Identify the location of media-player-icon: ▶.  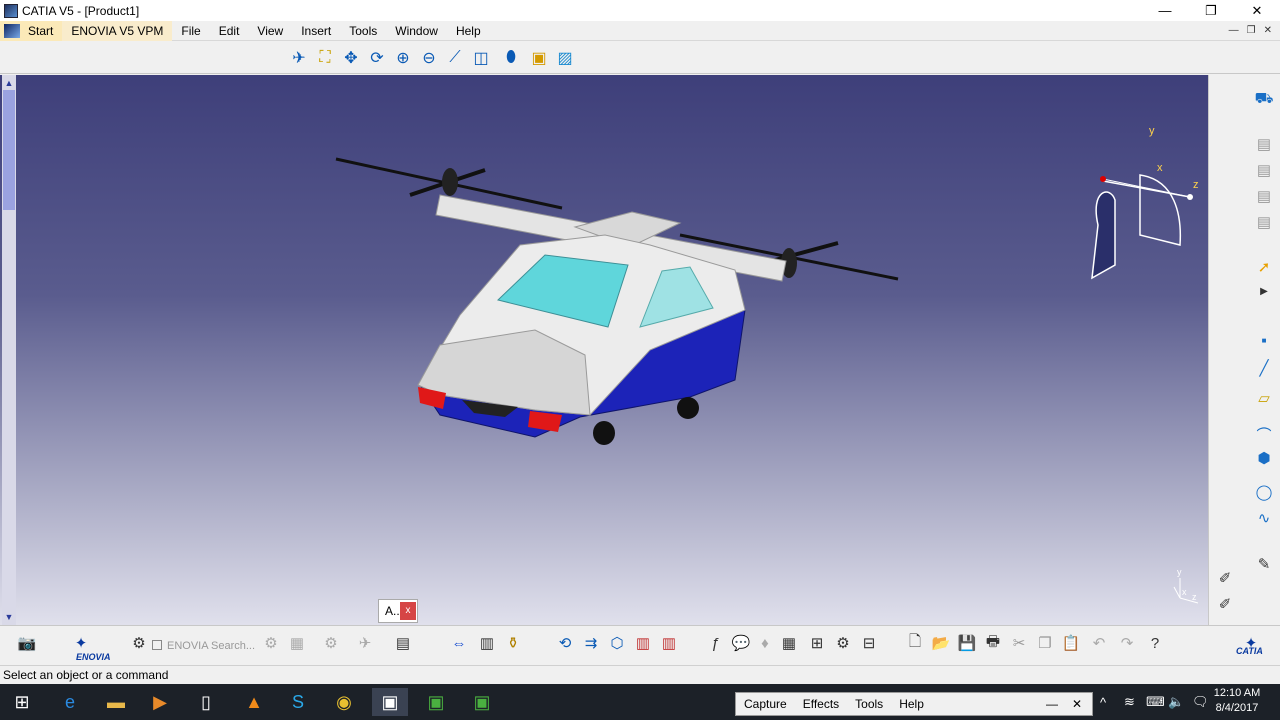
(160, 702).